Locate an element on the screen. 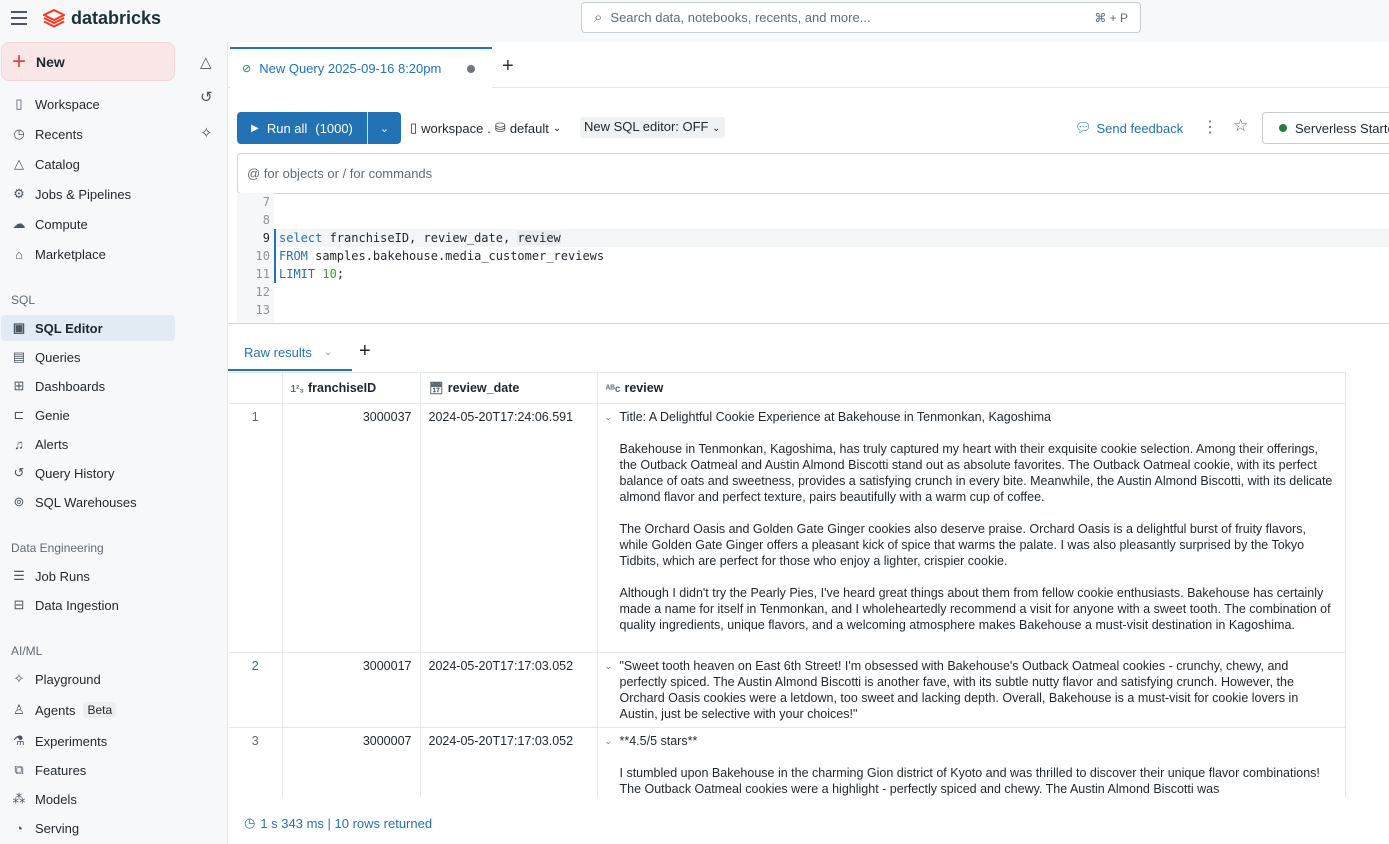 This screenshot has height=844, width=1389. store-icon: ⌂ is located at coordinates (19, 254).